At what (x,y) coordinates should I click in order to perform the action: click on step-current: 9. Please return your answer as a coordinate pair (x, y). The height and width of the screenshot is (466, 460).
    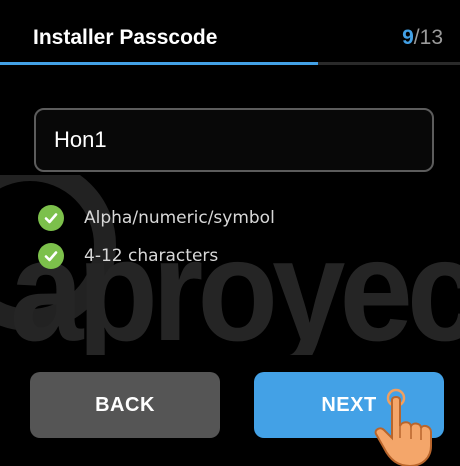
    Looking at the image, I should click on (408, 37).